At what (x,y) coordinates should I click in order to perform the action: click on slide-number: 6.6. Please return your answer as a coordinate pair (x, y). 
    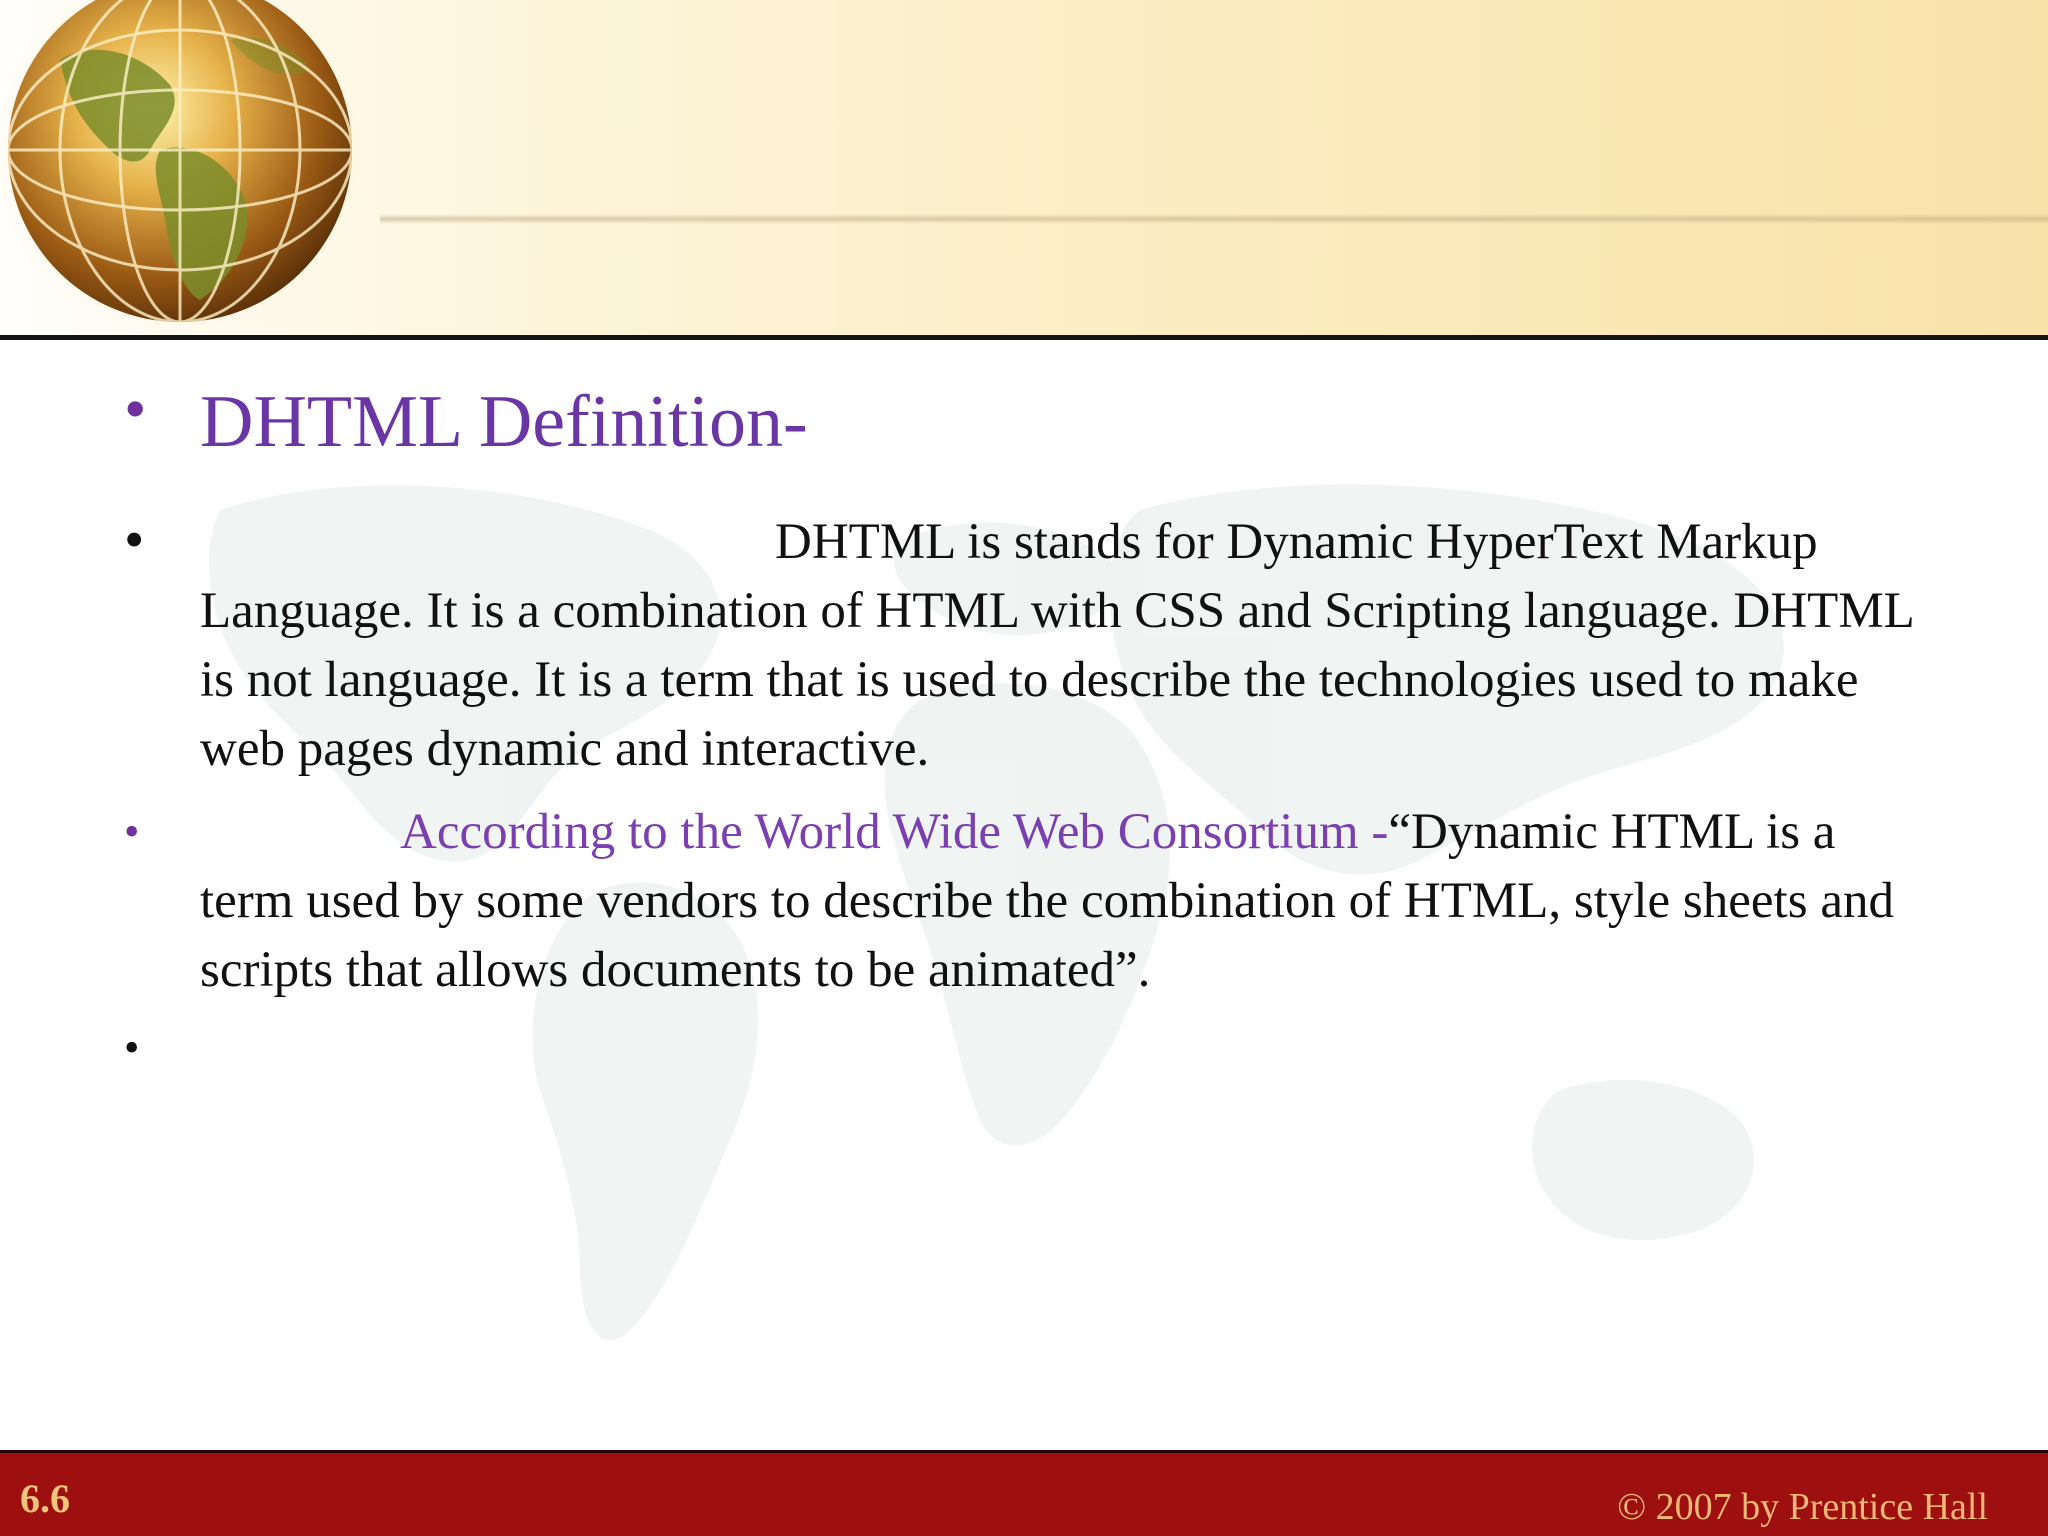
    Looking at the image, I should click on (45, 1498).